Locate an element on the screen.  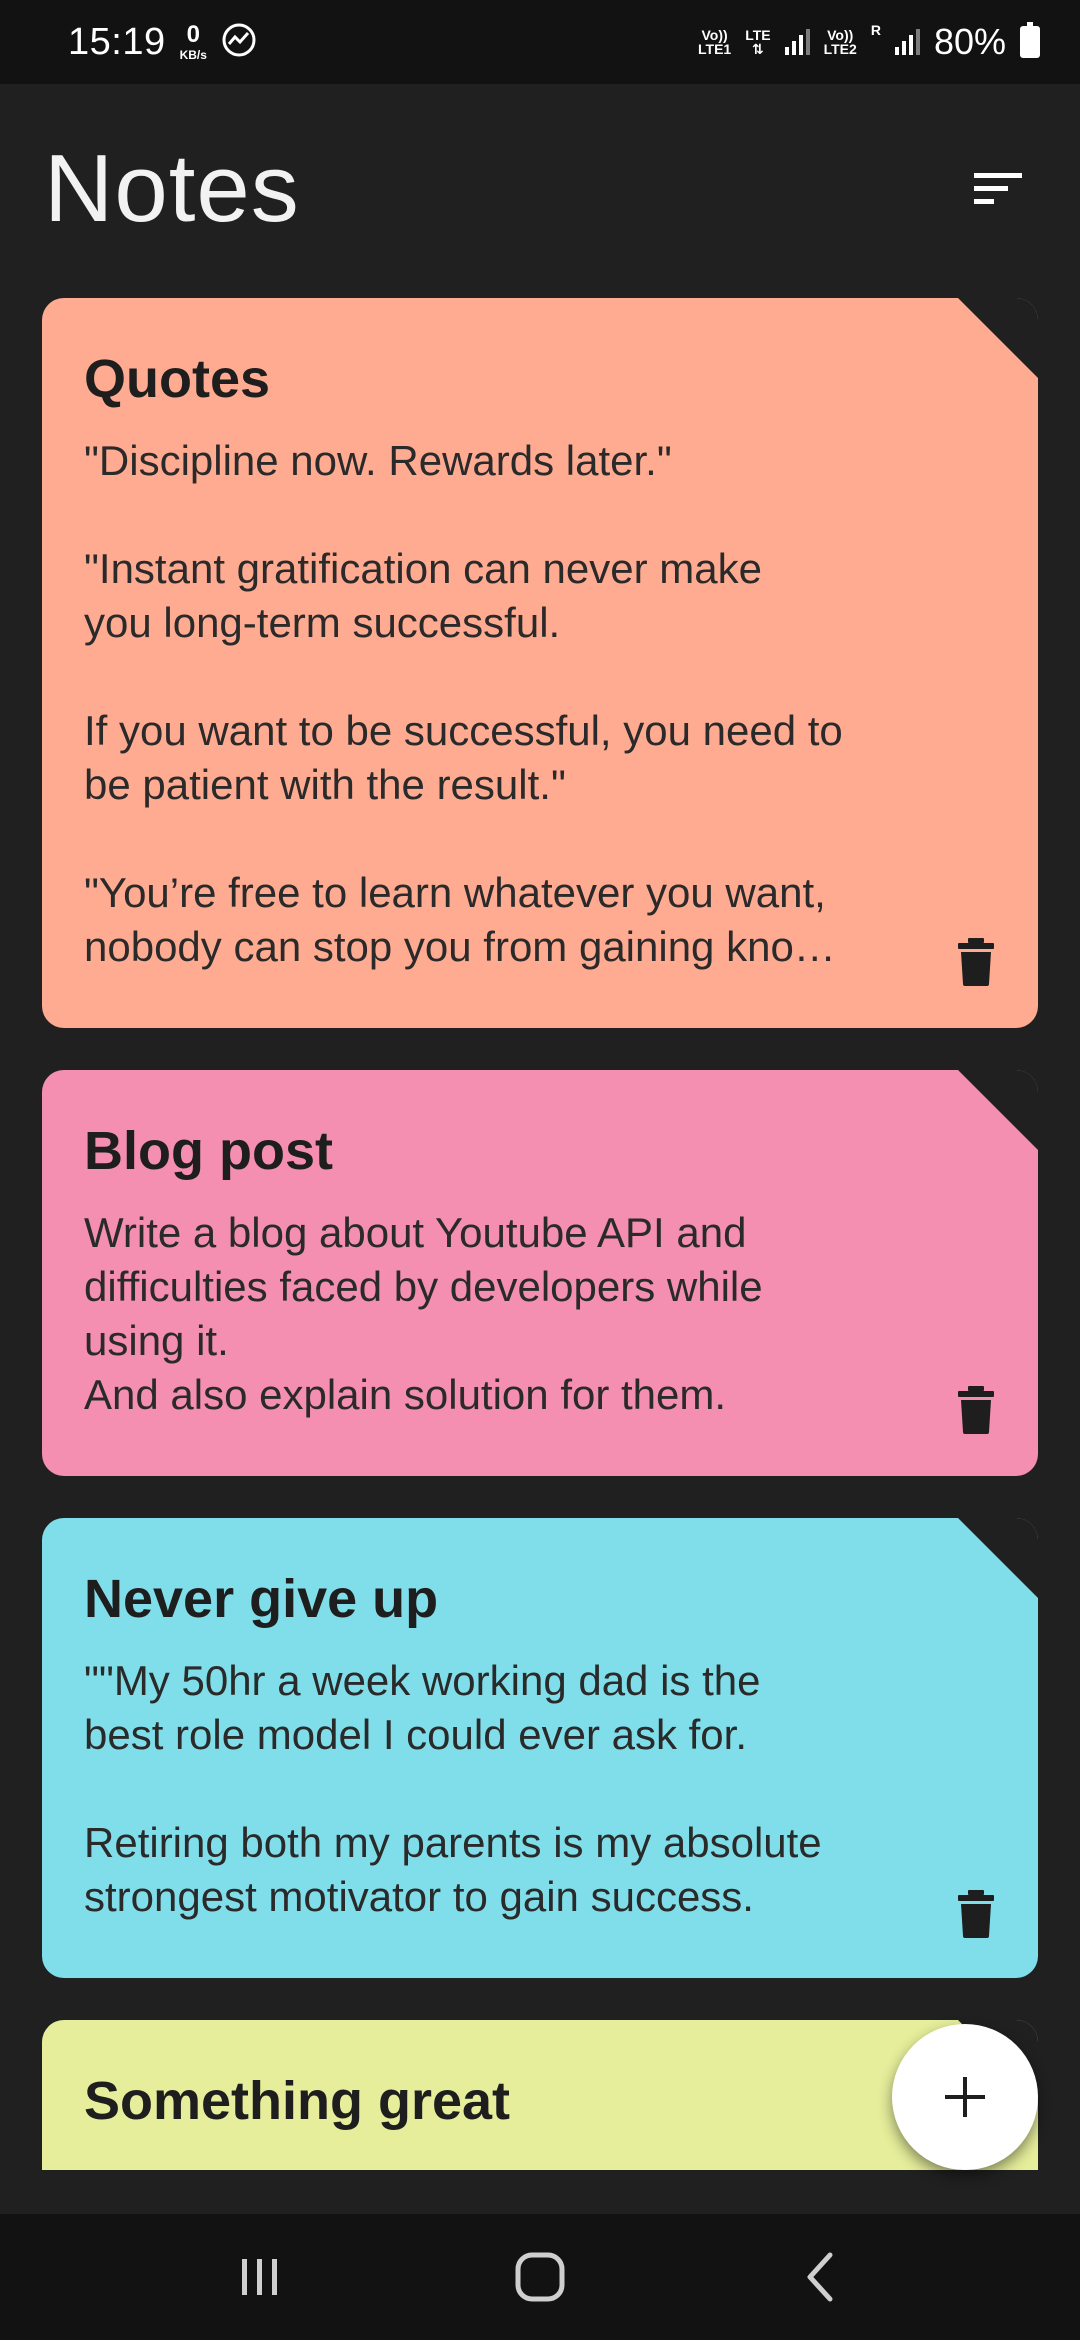
data-saver-icon is located at coordinates (239, 42).